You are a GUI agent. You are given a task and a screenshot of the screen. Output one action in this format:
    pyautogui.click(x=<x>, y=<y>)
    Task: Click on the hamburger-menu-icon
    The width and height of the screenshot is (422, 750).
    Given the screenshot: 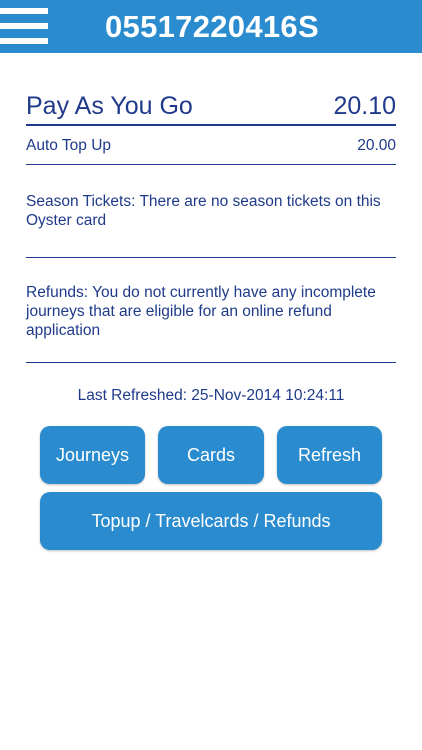 What is the action you would take?
    pyautogui.click(x=24, y=27)
    